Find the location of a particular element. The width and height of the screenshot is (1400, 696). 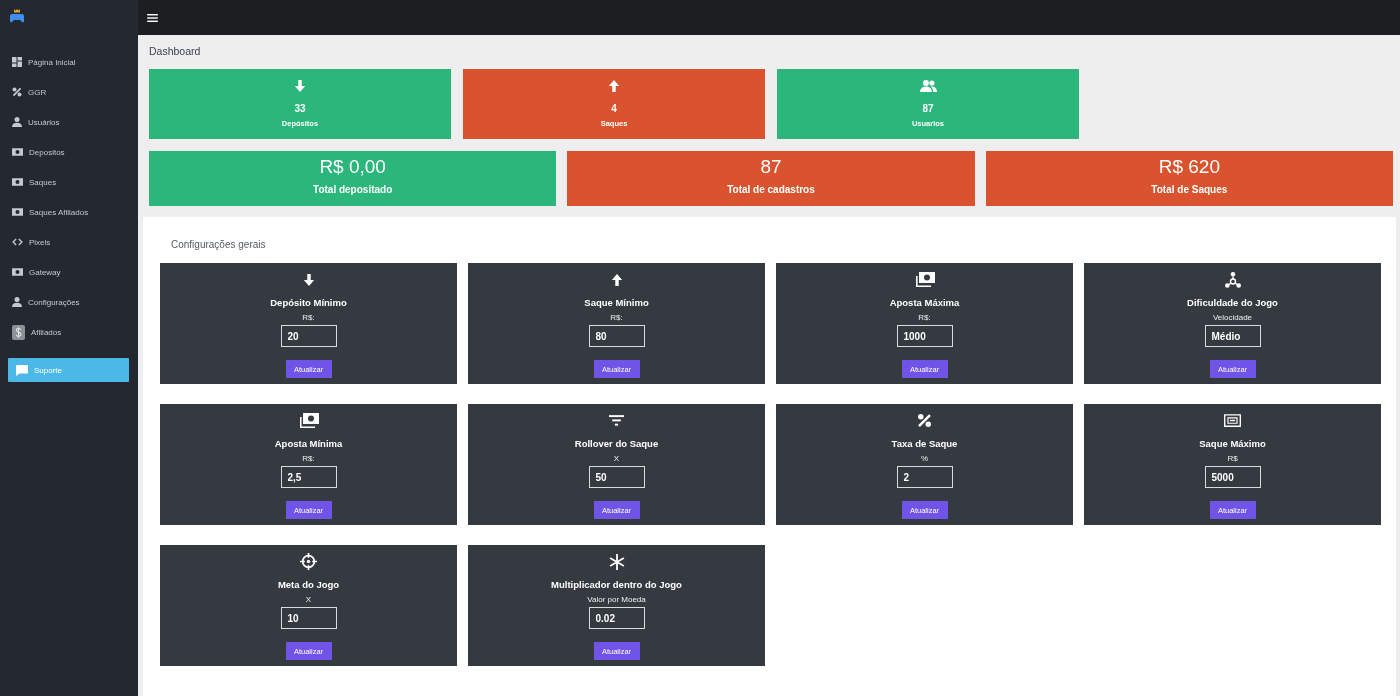

page-title: Dashboard is located at coordinates (175, 51).